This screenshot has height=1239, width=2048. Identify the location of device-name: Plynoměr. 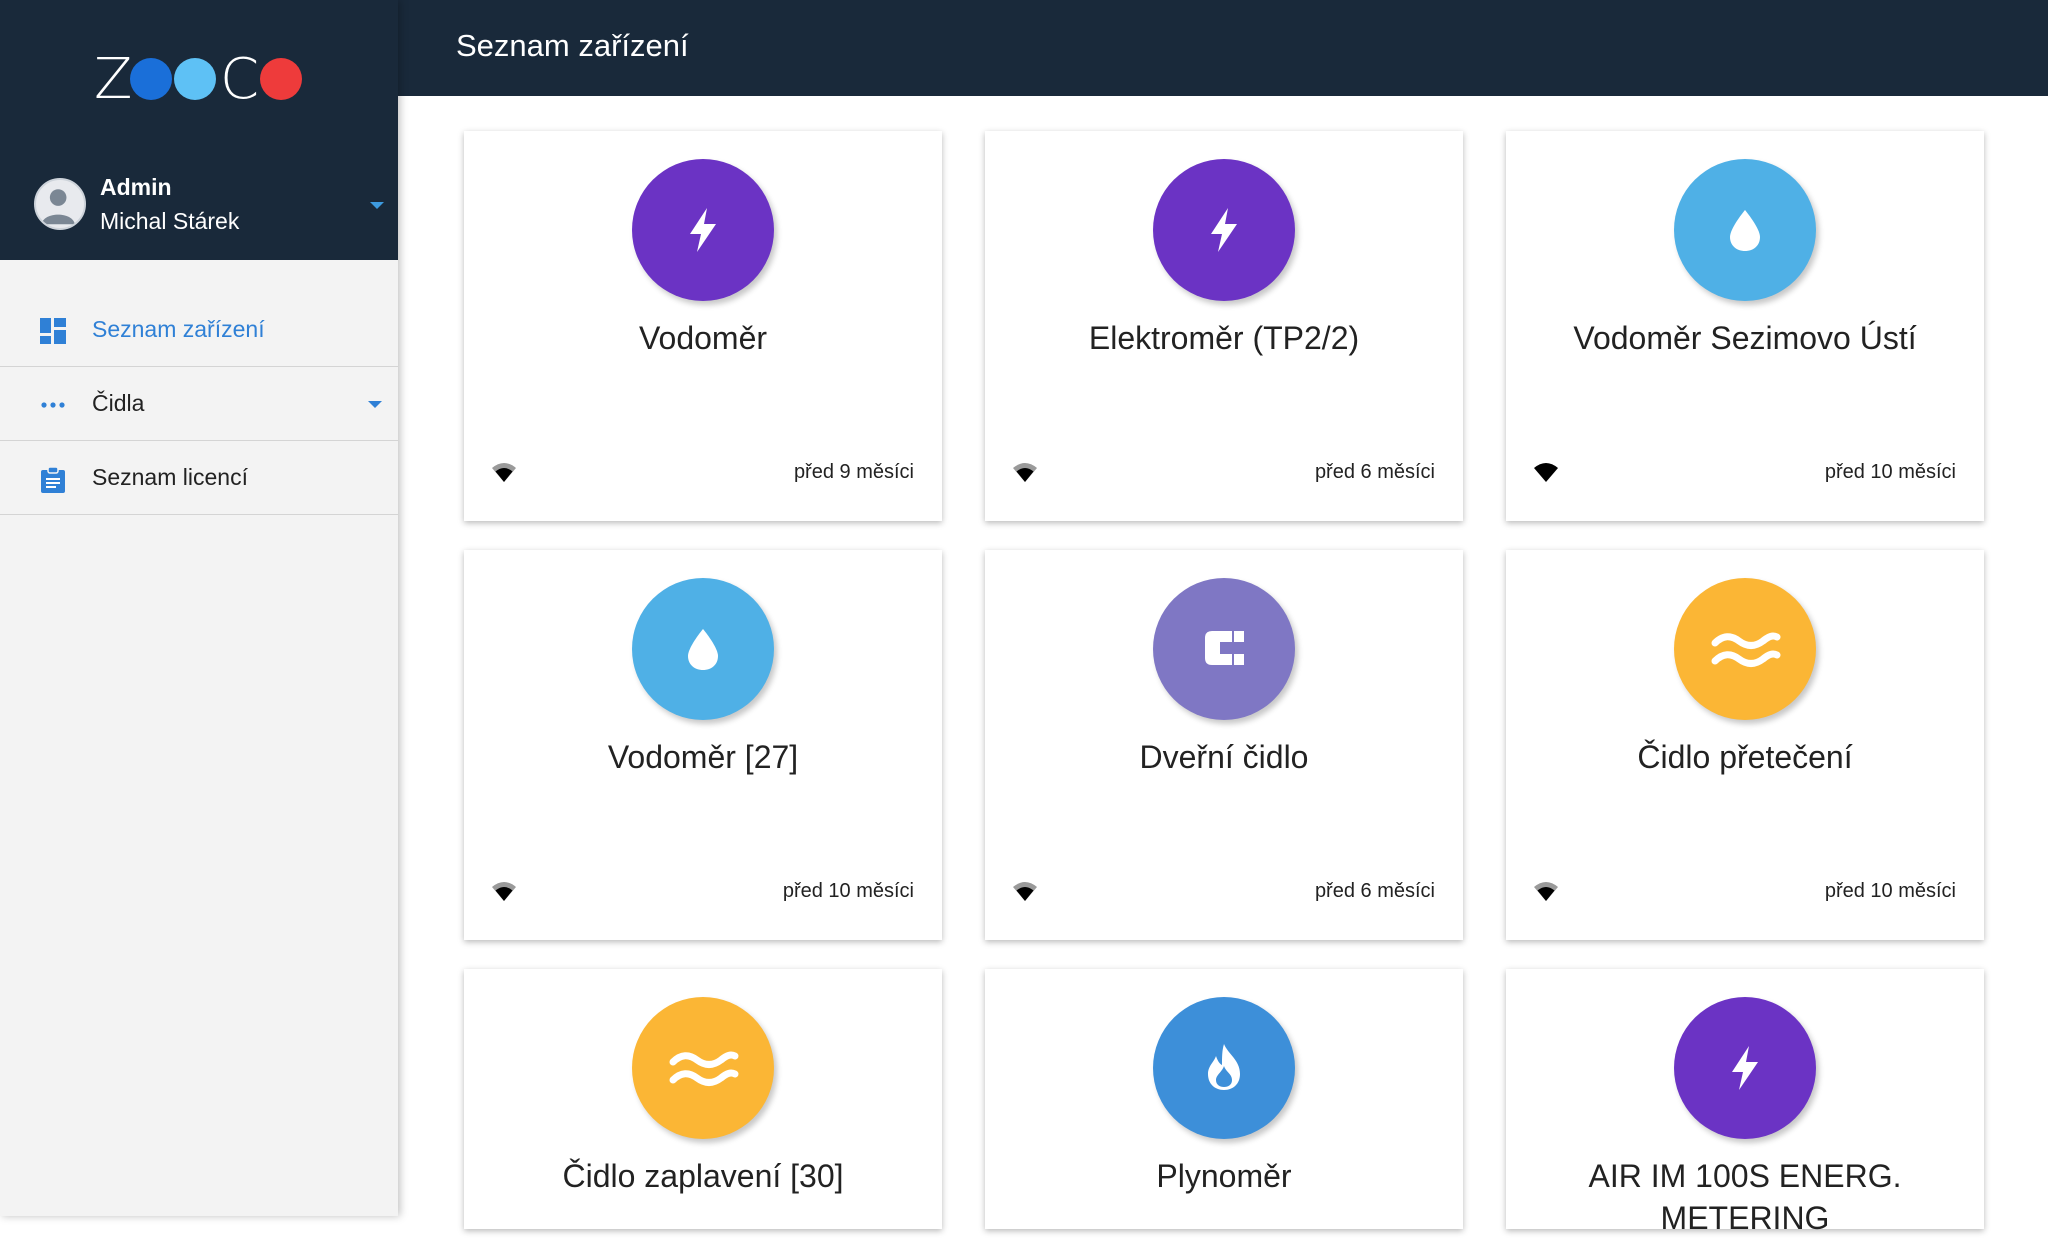
(1224, 1176).